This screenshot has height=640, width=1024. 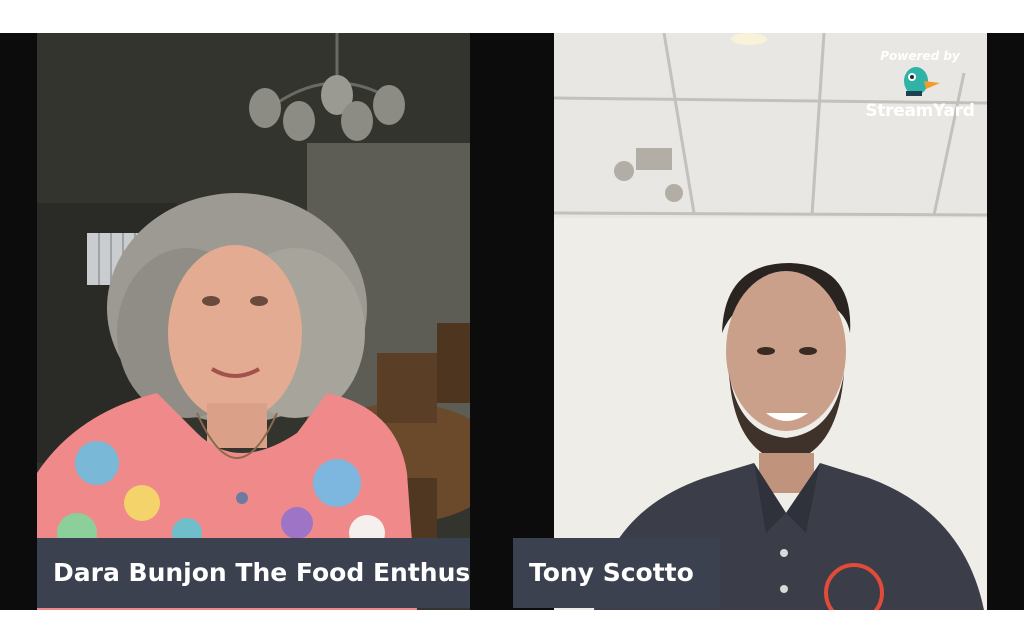 What do you see at coordinates (920, 111) in the screenshot?
I see `streamyard-logo-text: StreamYard` at bounding box center [920, 111].